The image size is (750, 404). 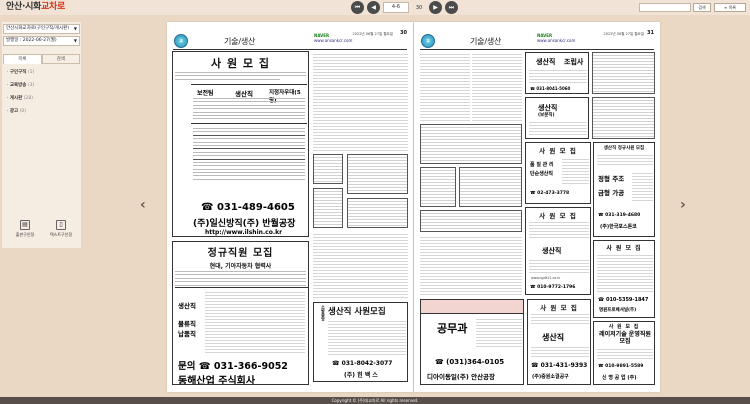 I want to click on ad-job: 정형 주조, so click(x=611, y=179).